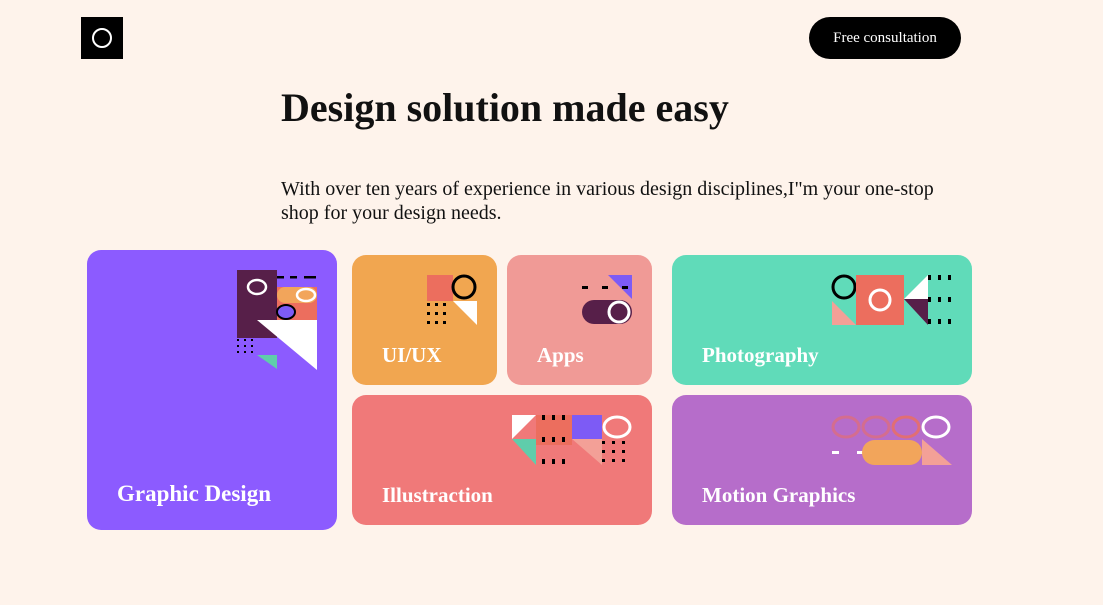 The height and width of the screenshot is (605, 1103). Describe the element at coordinates (607, 299) in the screenshot. I see `apps-illustration` at that location.